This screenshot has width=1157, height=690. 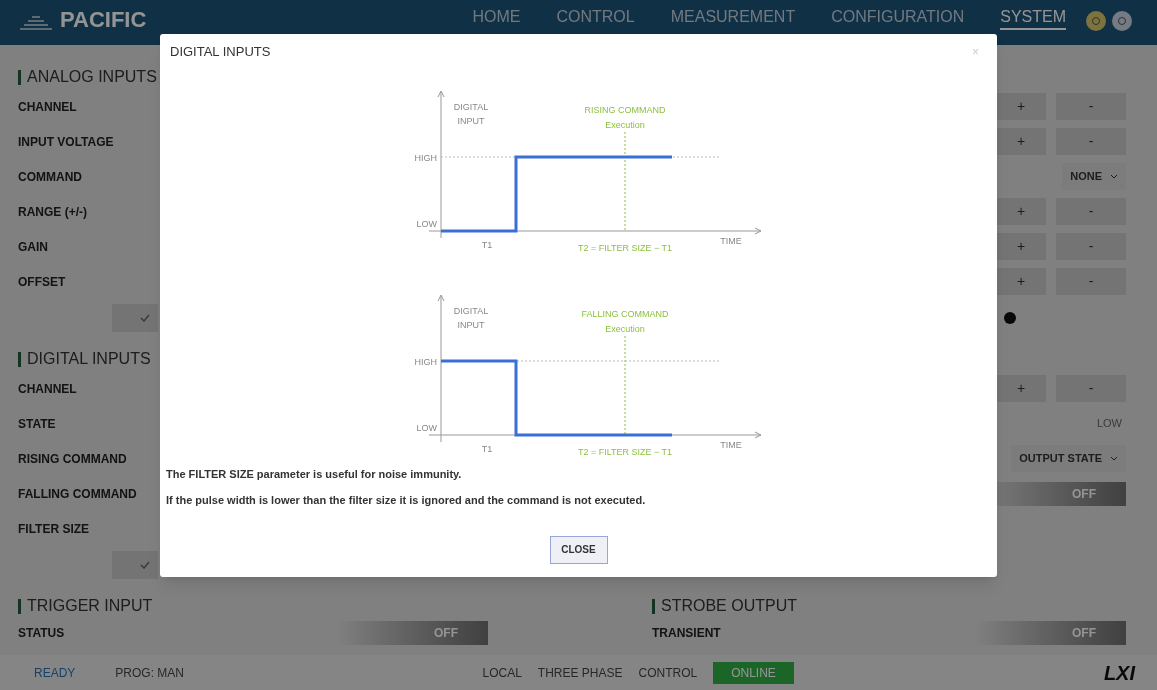 I want to click on field-label: FALLING COMMAND, so click(x=77, y=494).